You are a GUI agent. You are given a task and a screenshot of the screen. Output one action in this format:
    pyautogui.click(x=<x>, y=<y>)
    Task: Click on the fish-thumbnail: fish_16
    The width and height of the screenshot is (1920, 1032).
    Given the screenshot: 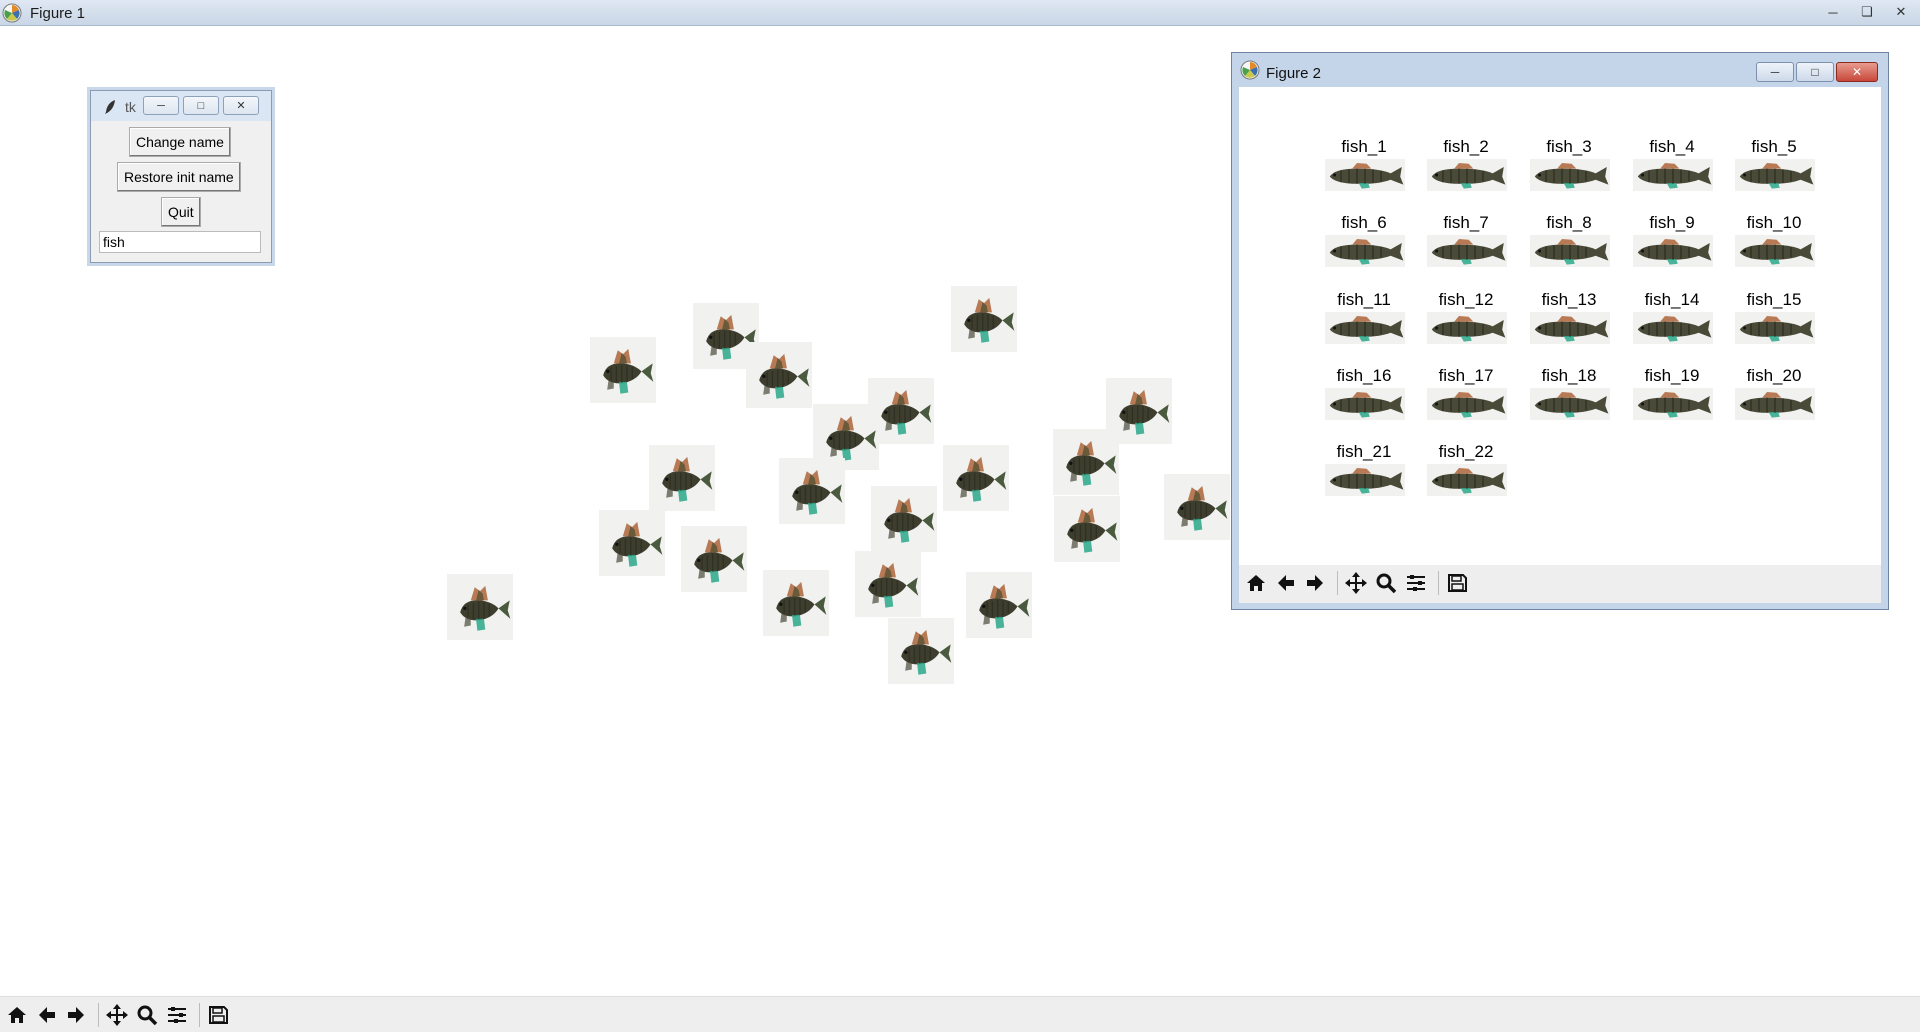 What is the action you would take?
    pyautogui.click(x=1364, y=398)
    